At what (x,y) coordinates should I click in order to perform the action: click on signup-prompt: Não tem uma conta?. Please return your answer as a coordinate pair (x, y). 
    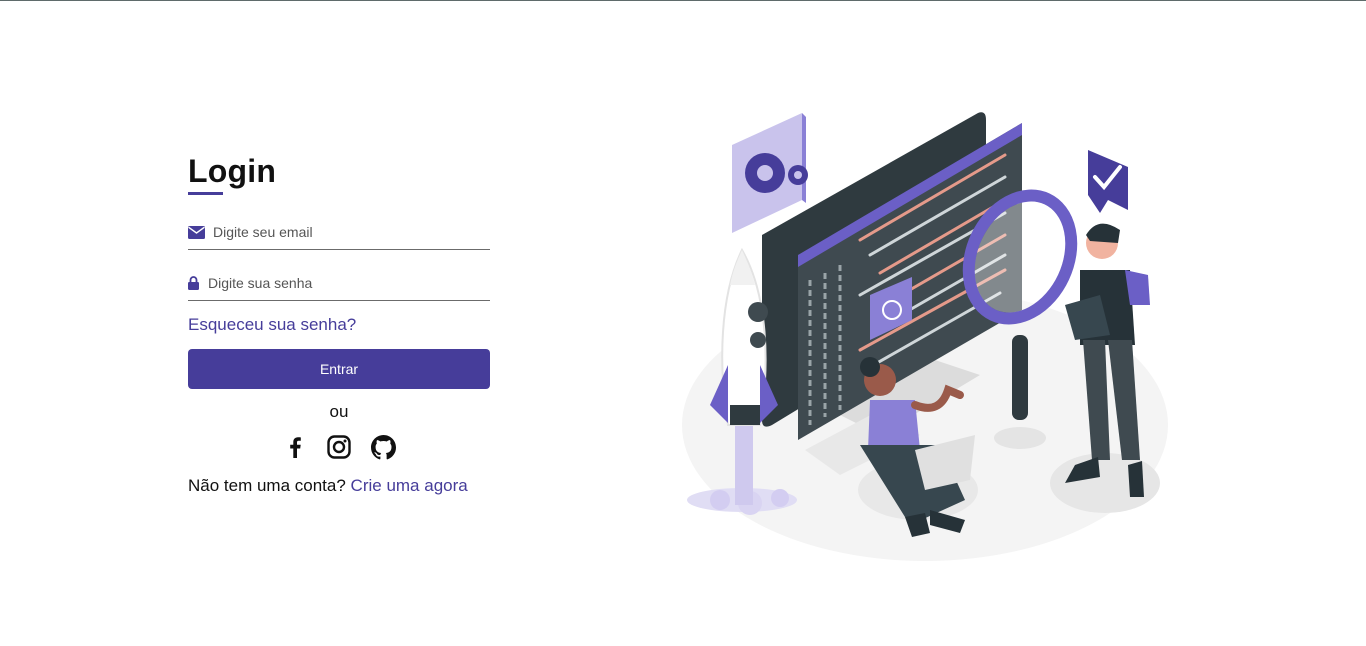
    Looking at the image, I should click on (267, 485).